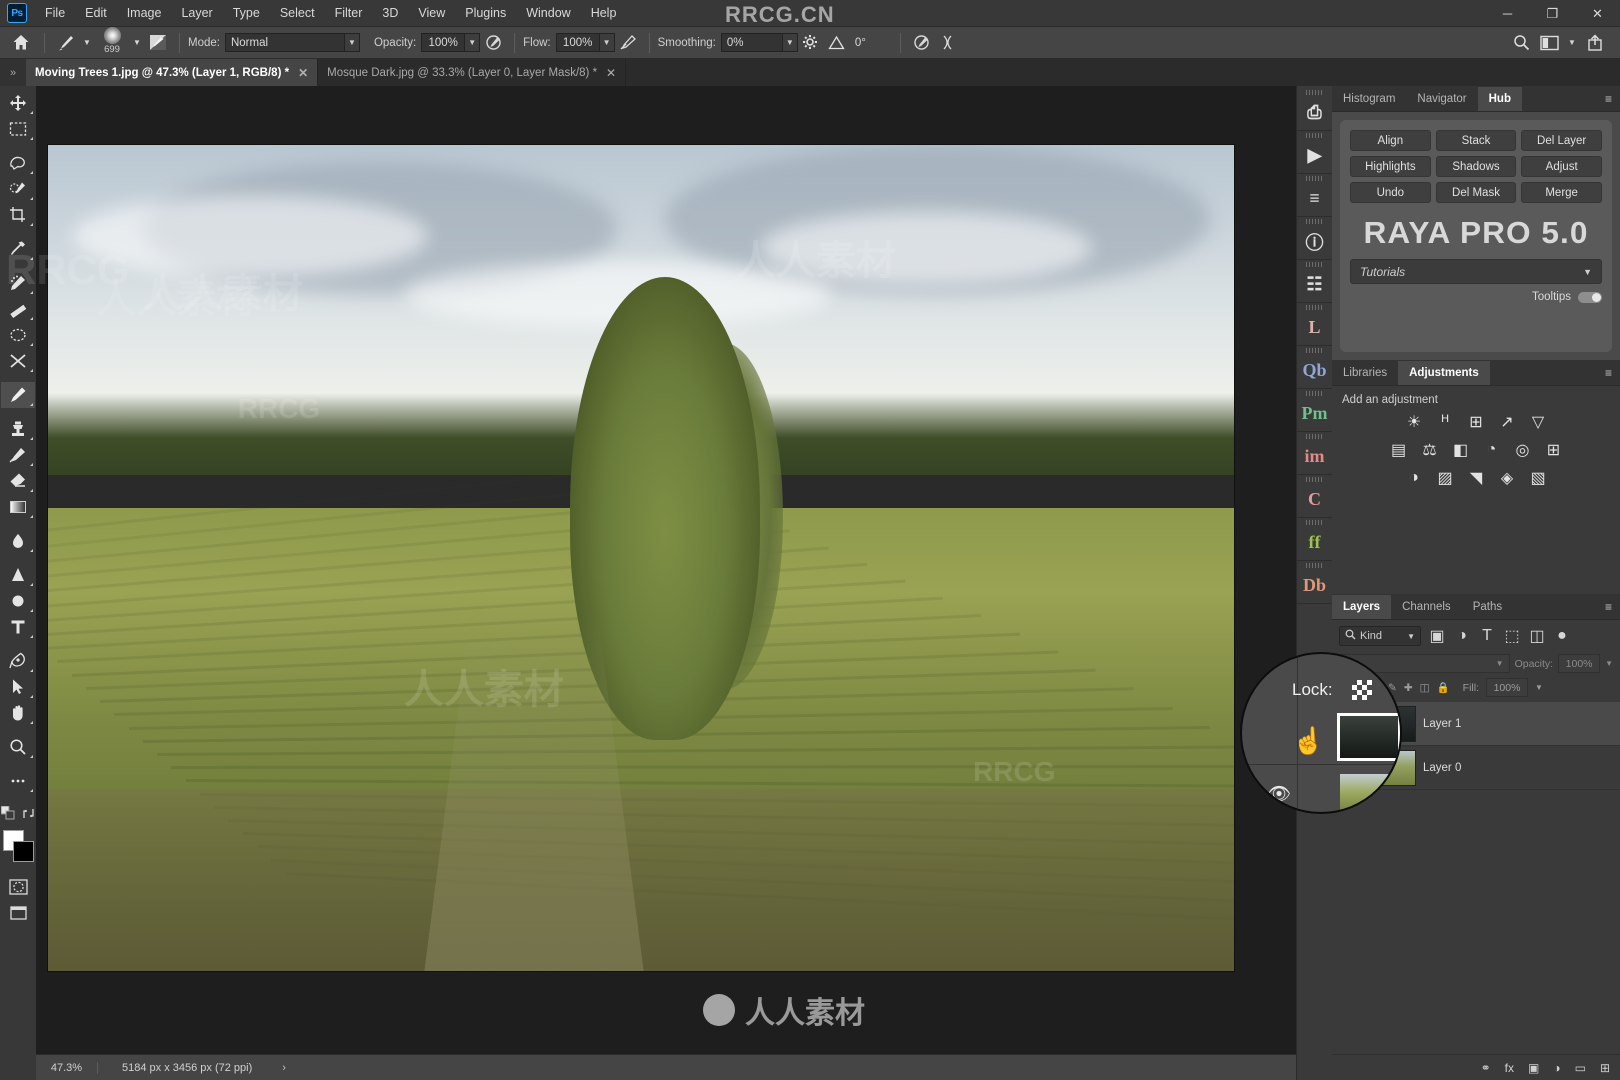  I want to click on brush-preset-caret-icon: ▼, so click(87, 43).